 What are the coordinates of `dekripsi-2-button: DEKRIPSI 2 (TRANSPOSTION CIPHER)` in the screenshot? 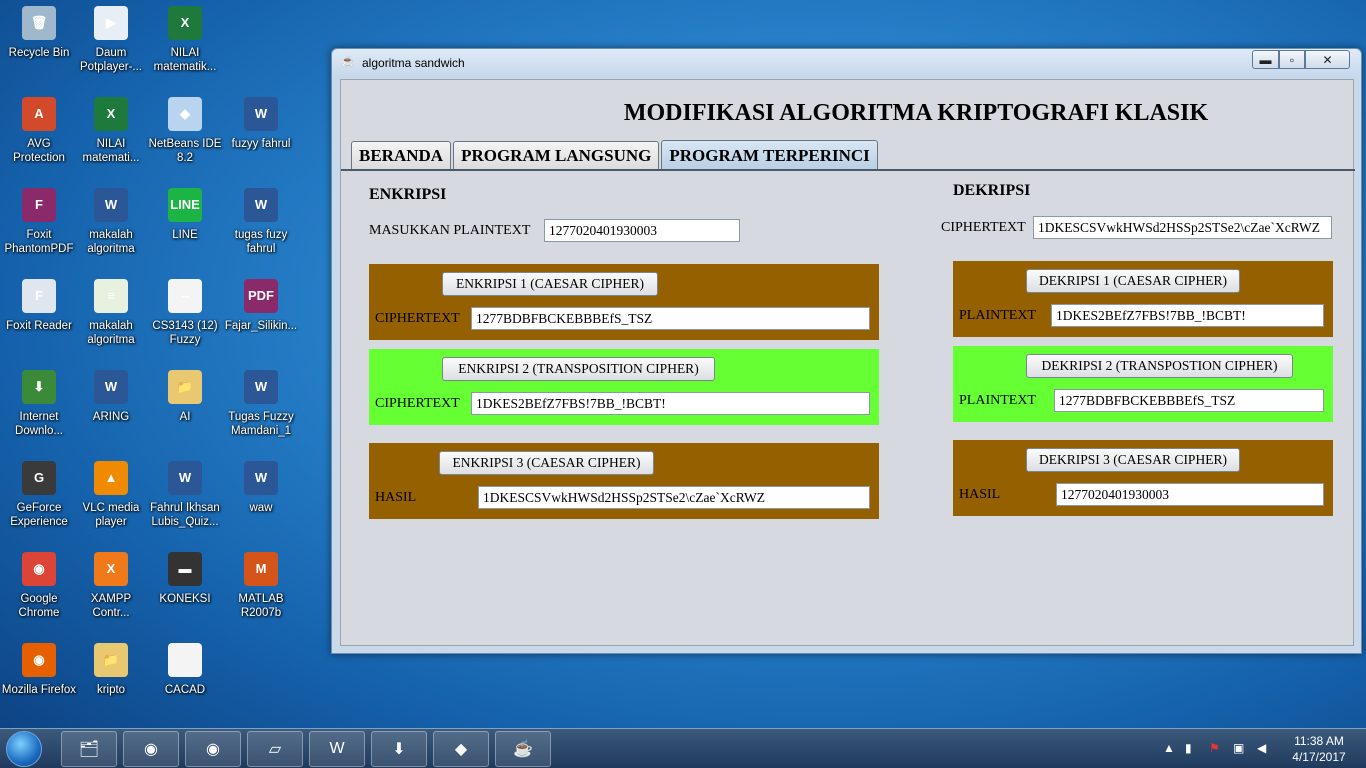 It's located at (1159, 366).